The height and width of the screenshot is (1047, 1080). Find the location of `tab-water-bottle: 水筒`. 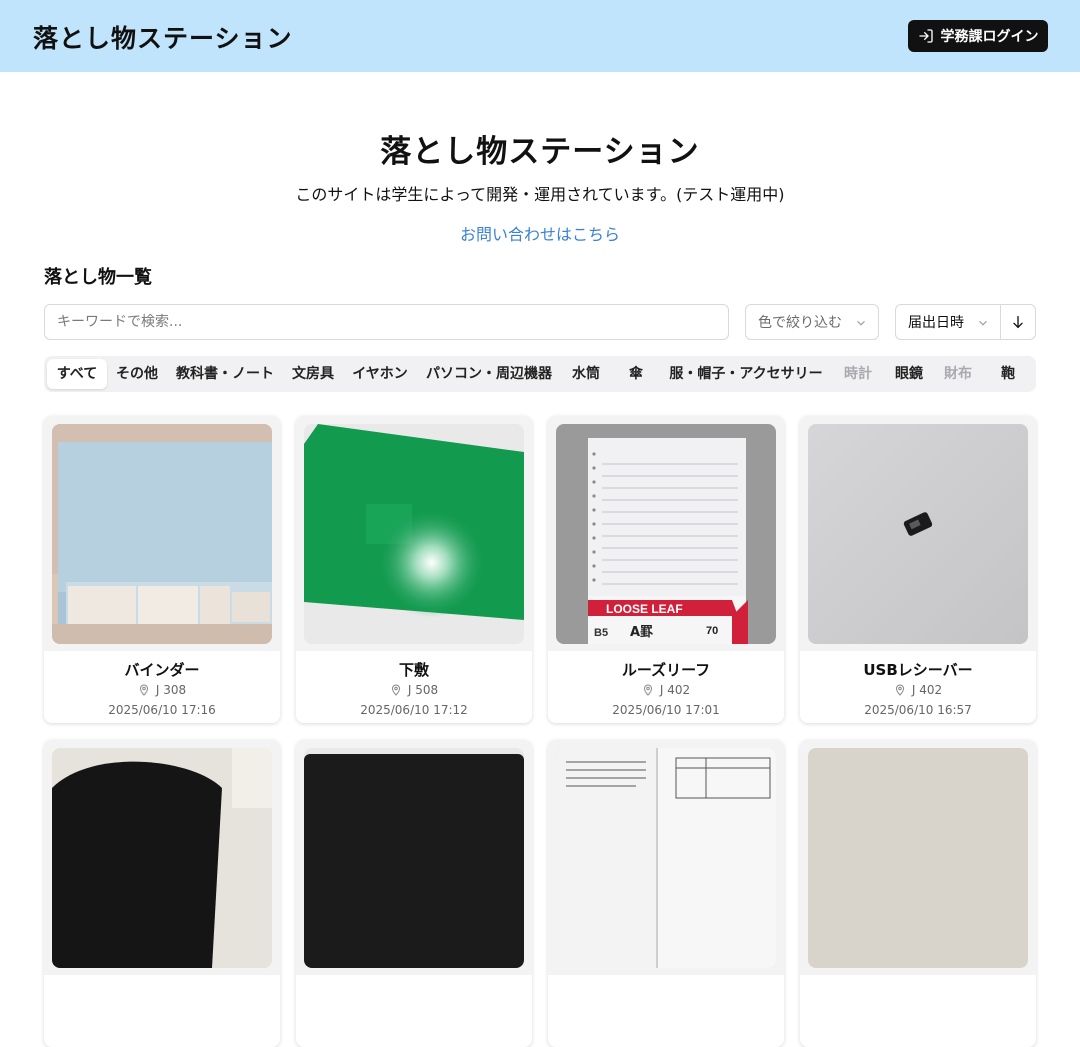

tab-water-bottle: 水筒 is located at coordinates (586, 374).